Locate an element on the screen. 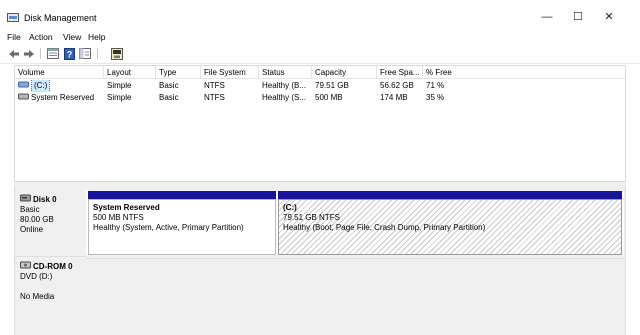  volume-free-space: 56.62 GB is located at coordinates (397, 85).